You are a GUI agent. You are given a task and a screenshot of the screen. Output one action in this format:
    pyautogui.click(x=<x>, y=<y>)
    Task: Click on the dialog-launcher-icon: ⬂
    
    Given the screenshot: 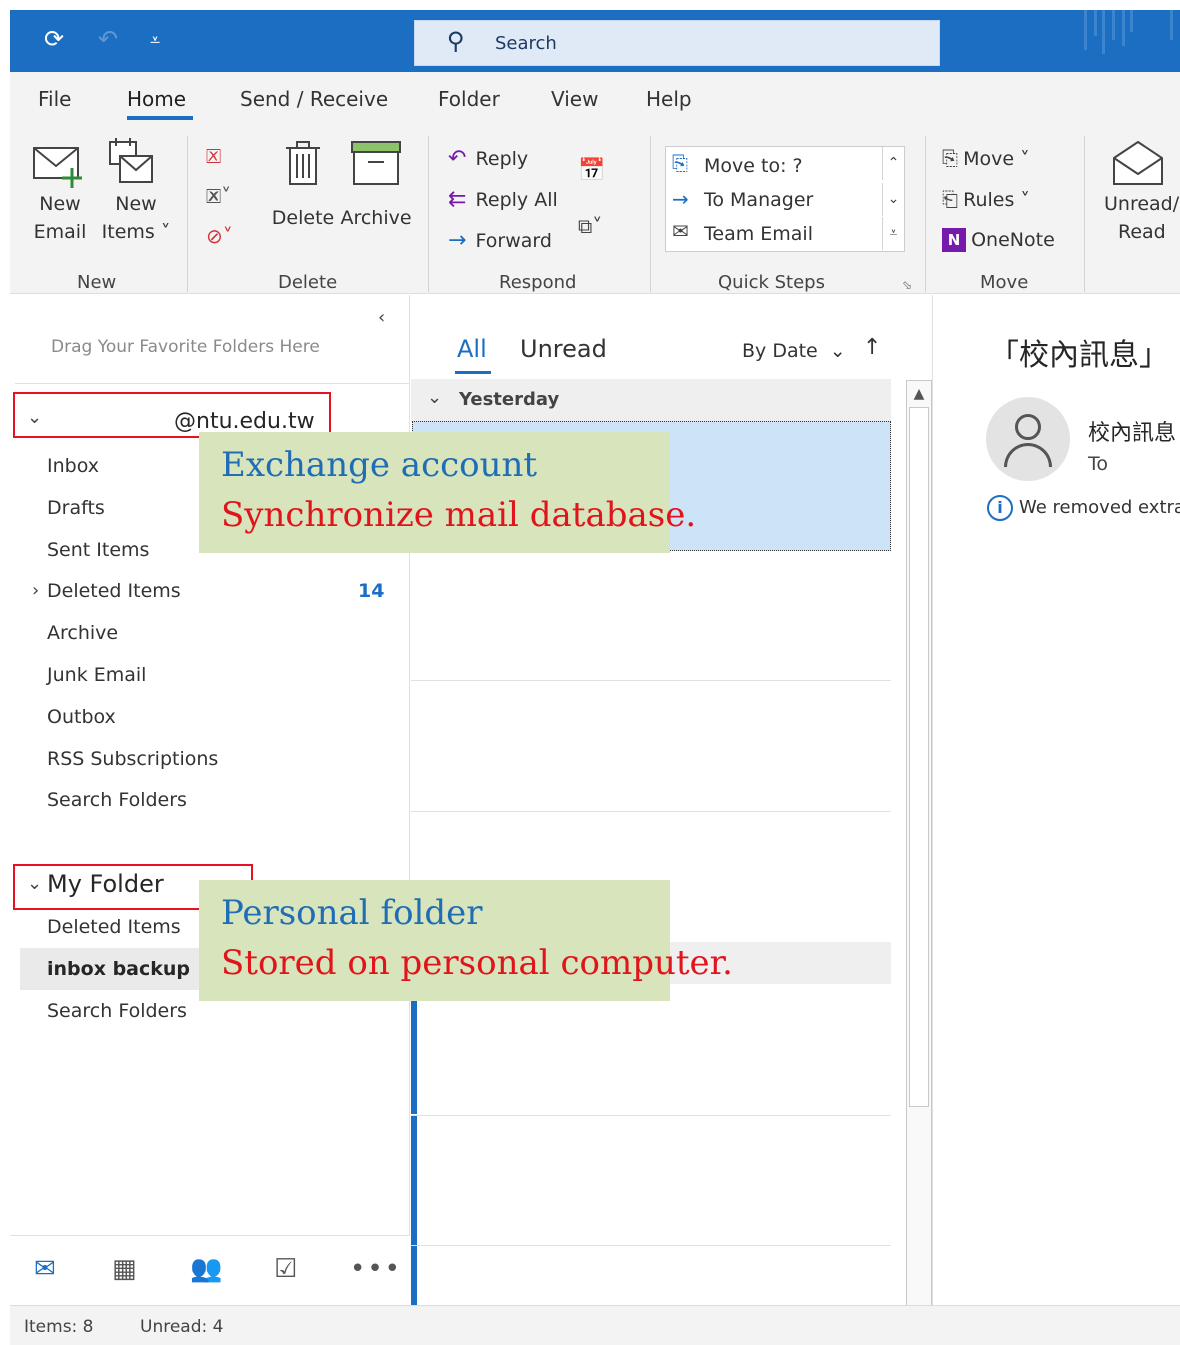 What is the action you would take?
    pyautogui.click(x=907, y=285)
    